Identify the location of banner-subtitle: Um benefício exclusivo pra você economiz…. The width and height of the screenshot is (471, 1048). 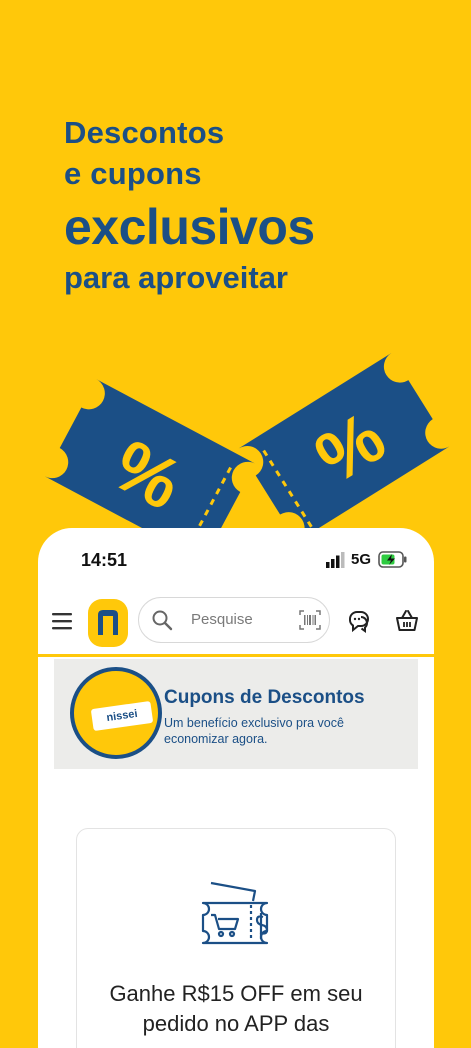
(254, 731).